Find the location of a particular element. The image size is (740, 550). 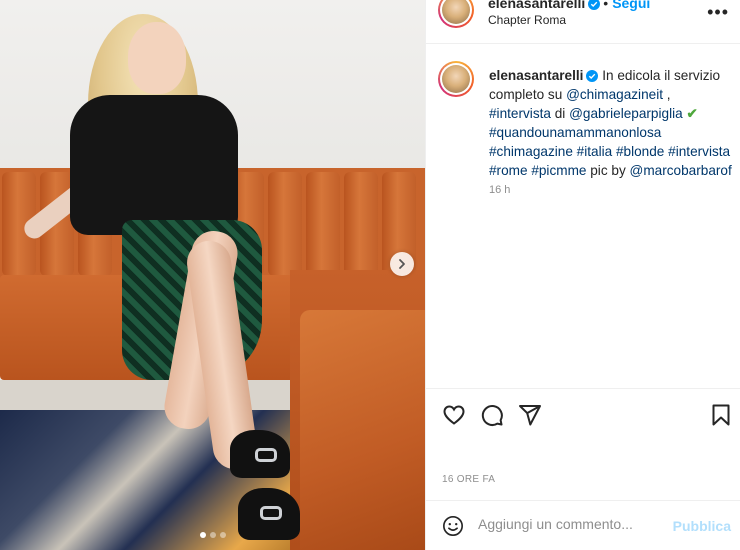

mention-link: @gabrieleparpiglia is located at coordinates (626, 113).